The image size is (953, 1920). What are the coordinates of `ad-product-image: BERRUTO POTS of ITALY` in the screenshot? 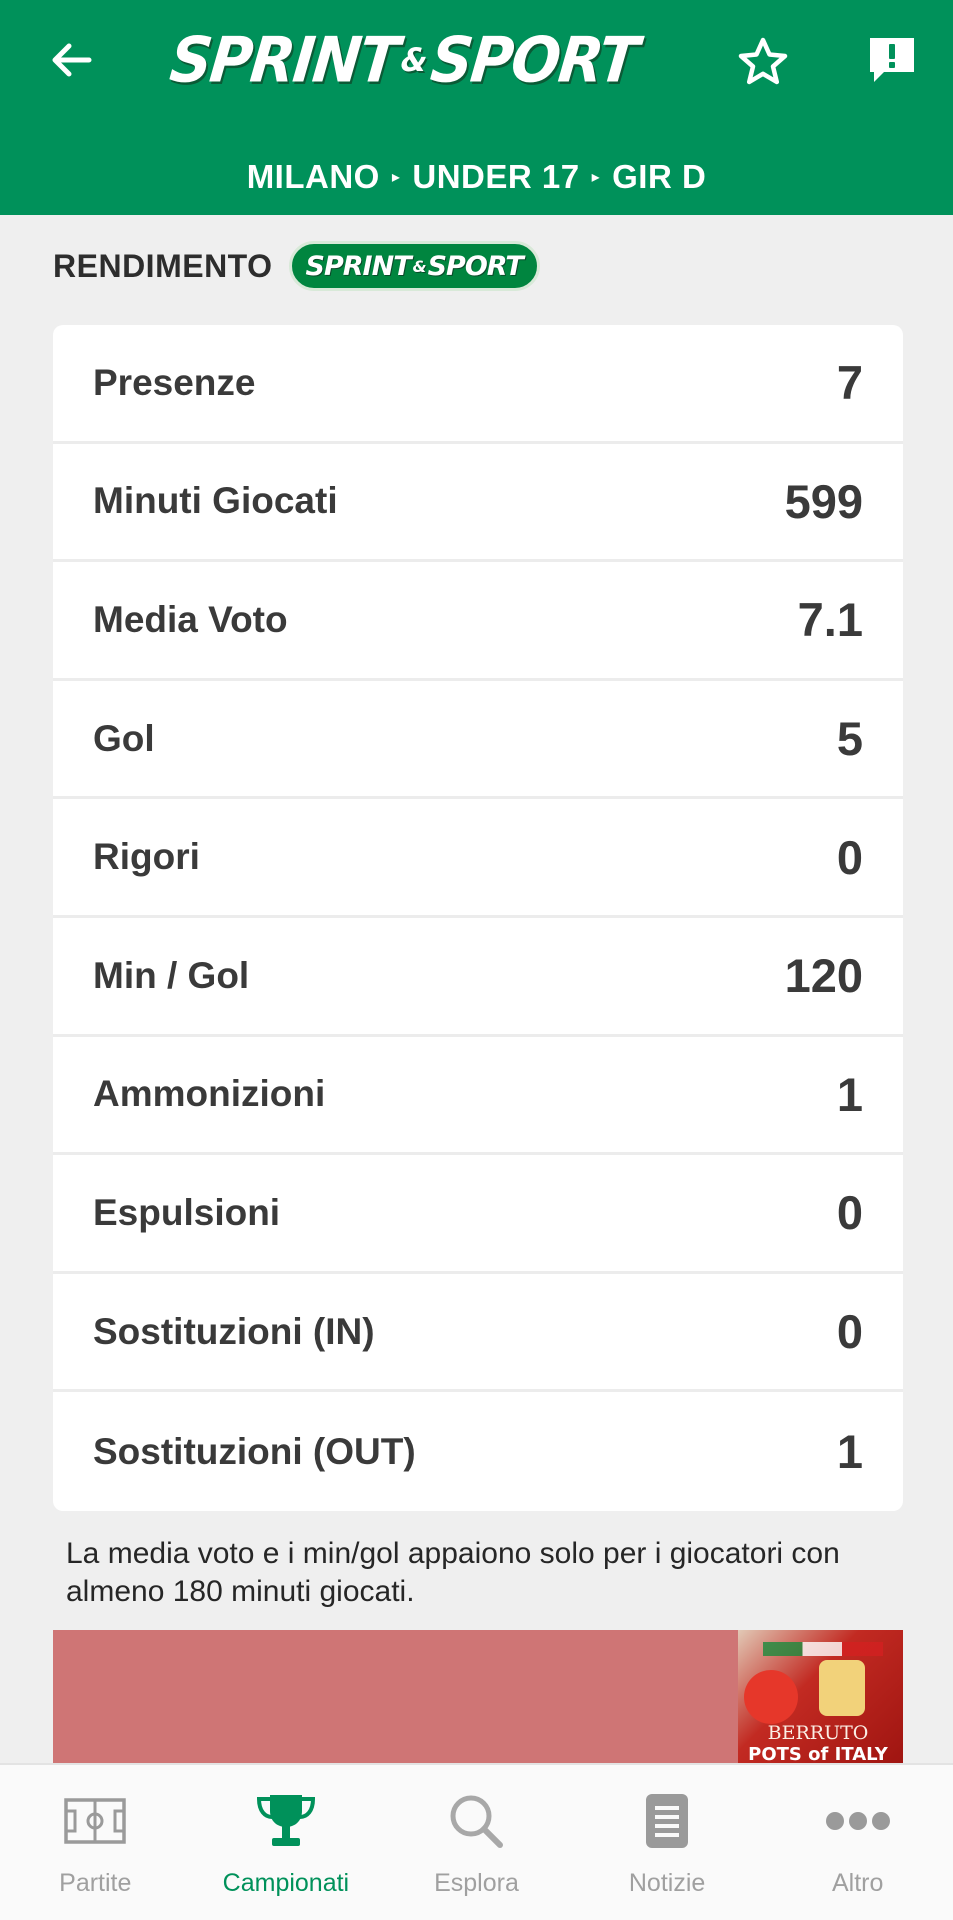 It's located at (820, 1700).